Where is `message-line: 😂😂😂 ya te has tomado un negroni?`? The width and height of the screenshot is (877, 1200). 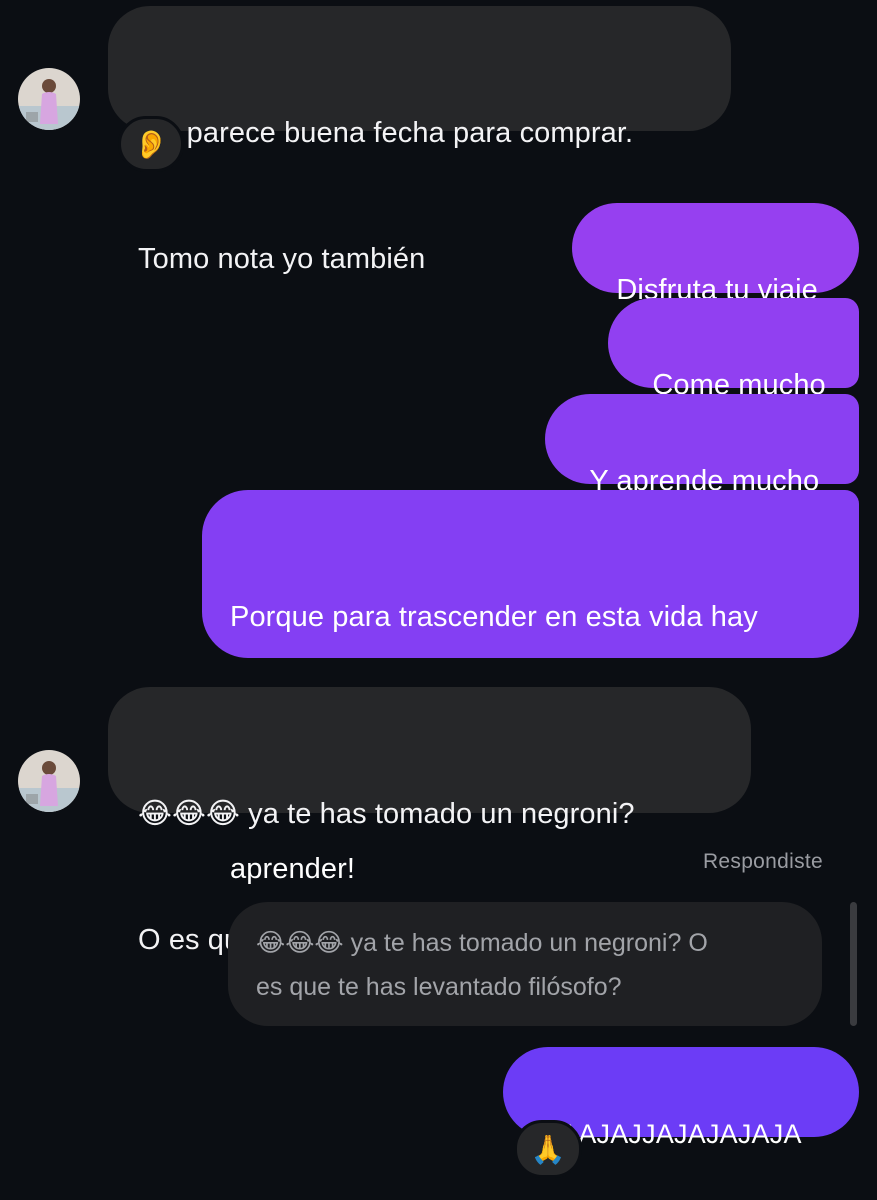 message-line: 😂😂😂 ya te has tomado un negroni? is located at coordinates (429, 814).